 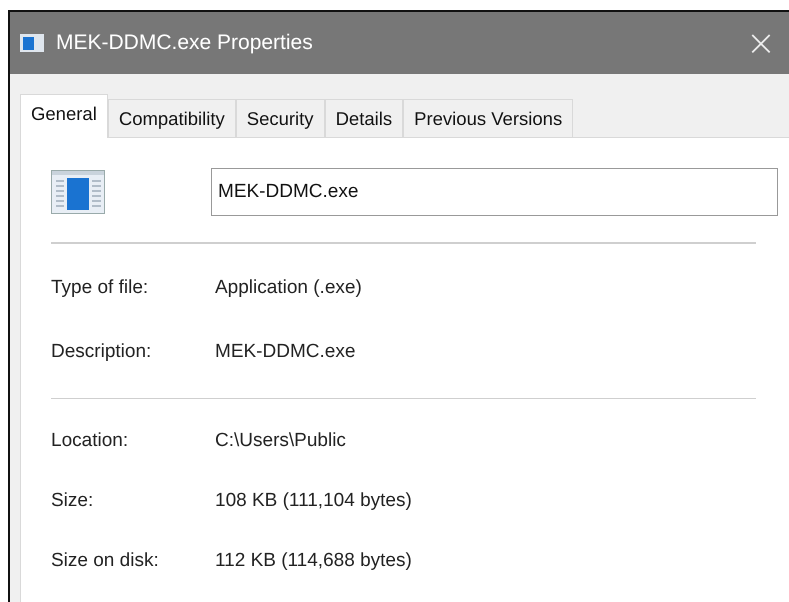 What do you see at coordinates (100, 287) in the screenshot?
I see `property-label: Type of file:` at bounding box center [100, 287].